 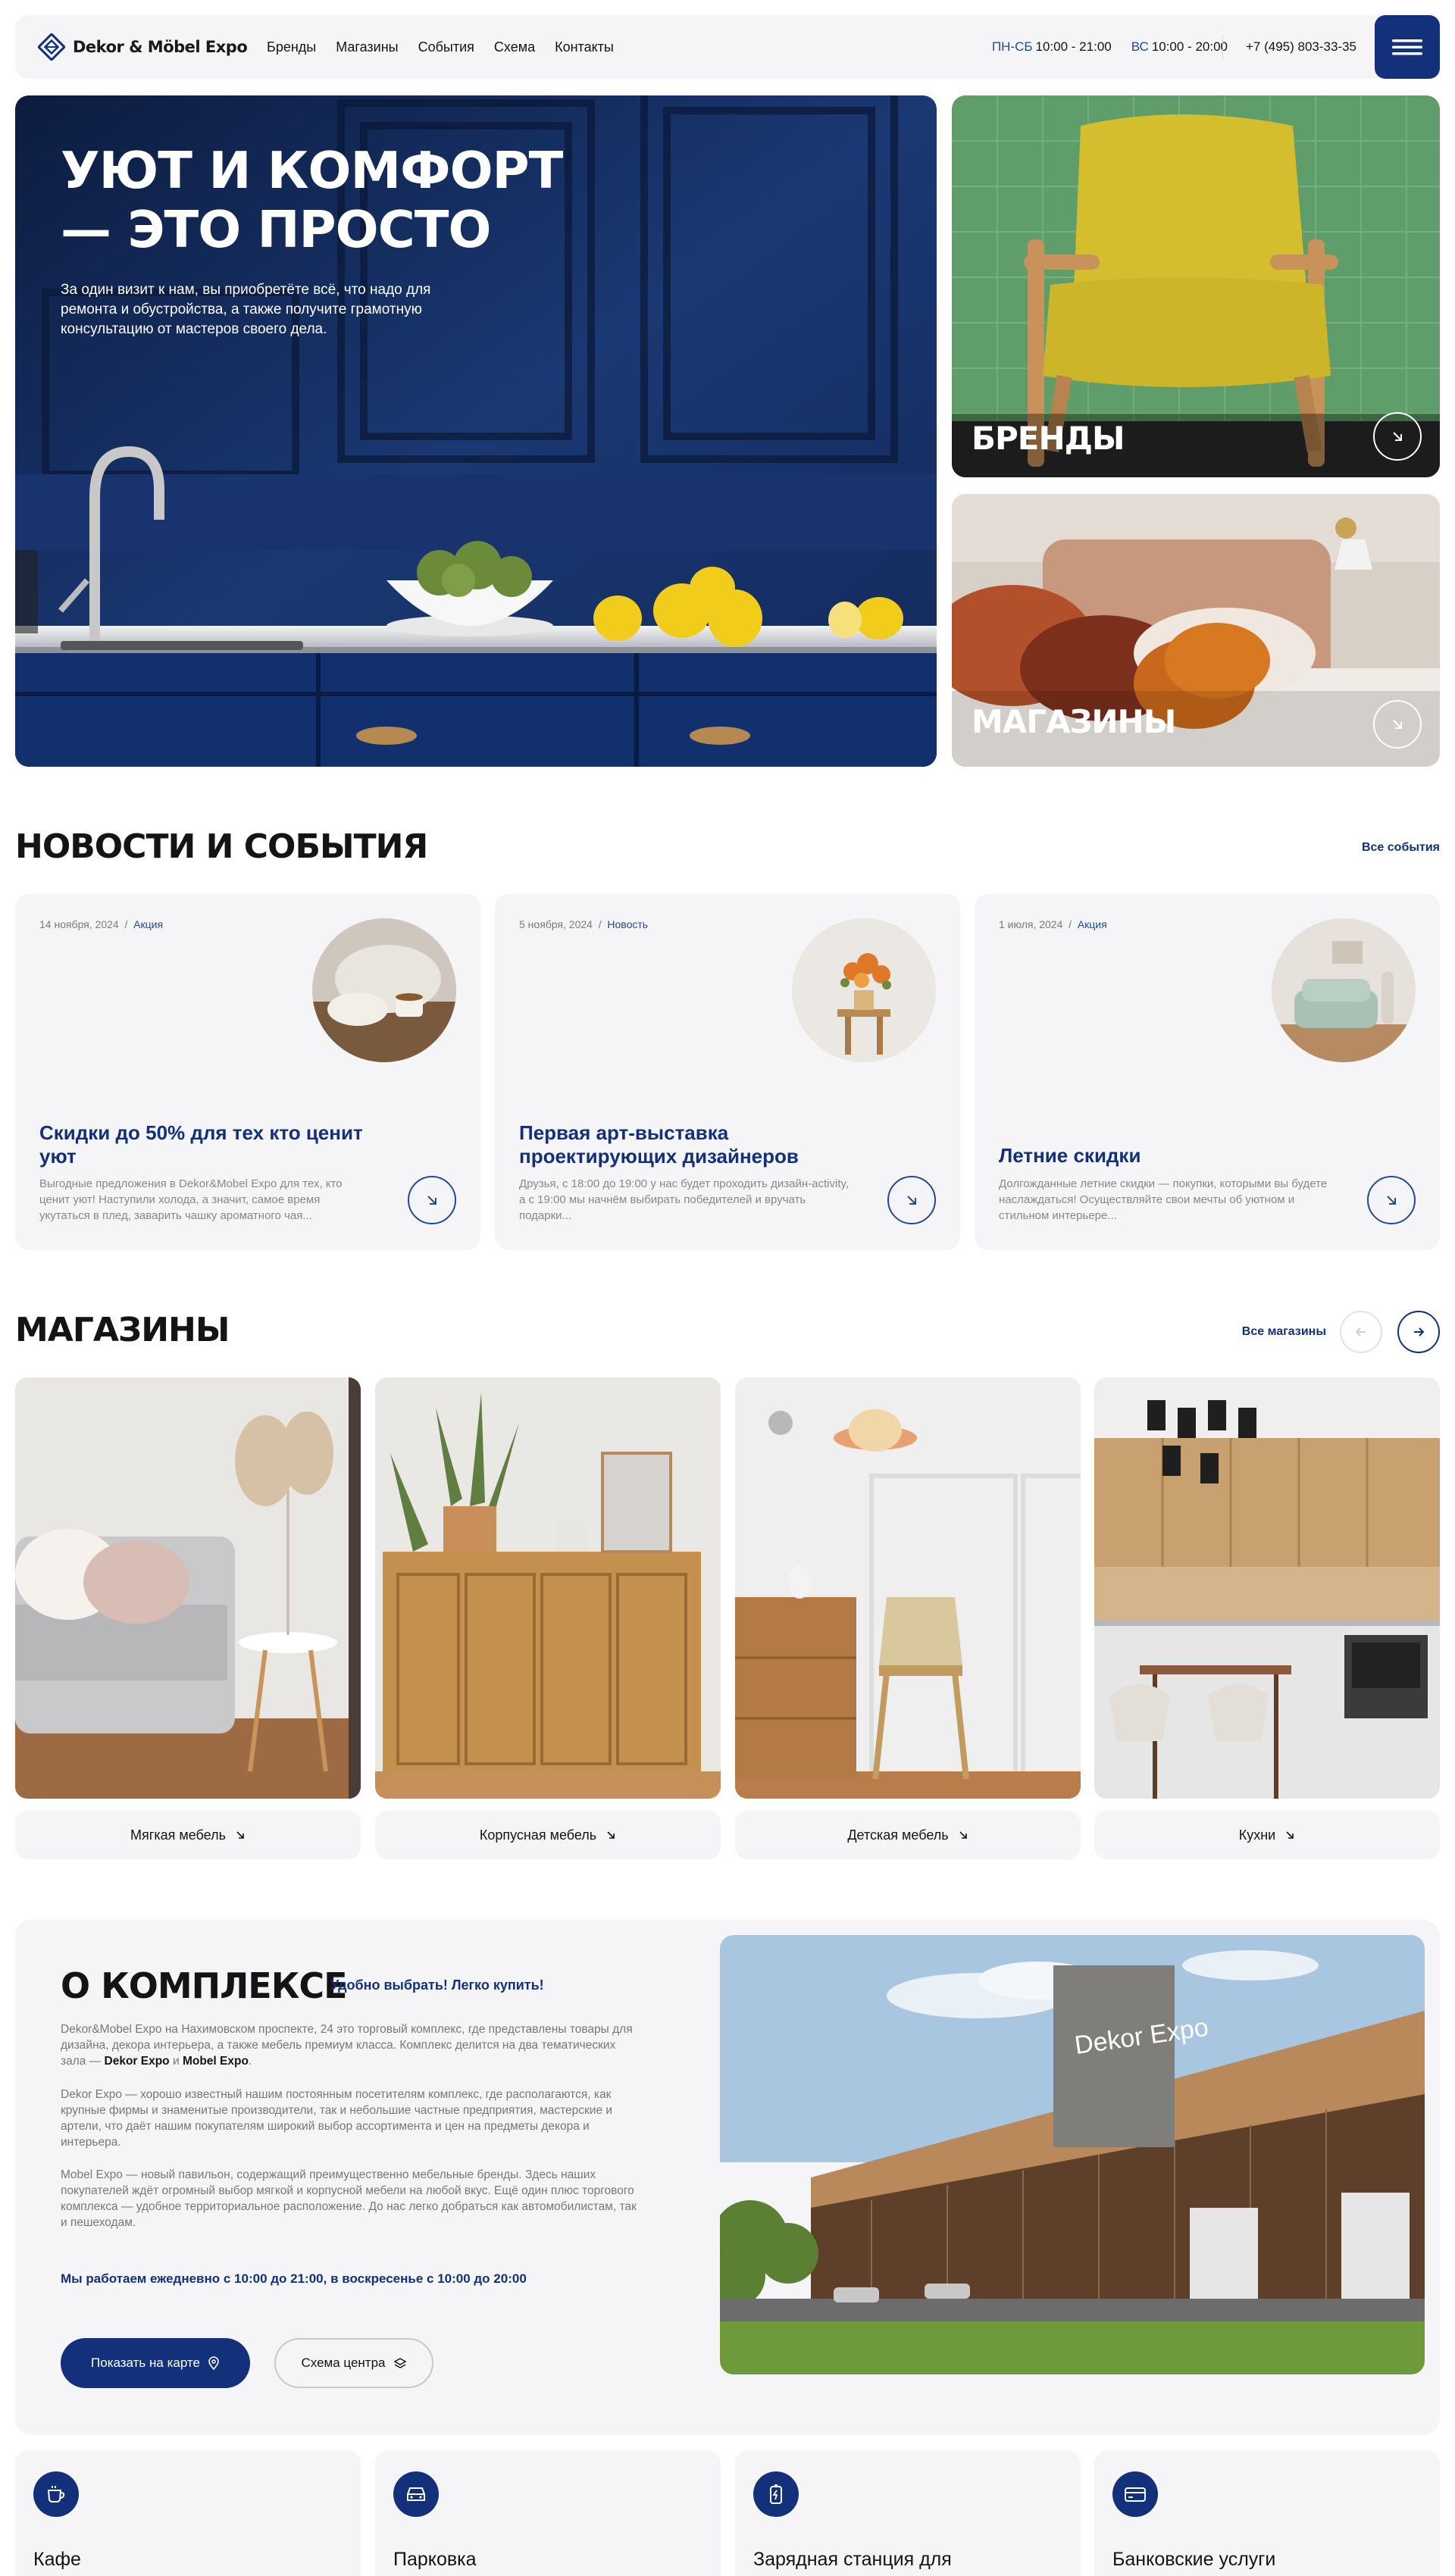 I want to click on menu-button, so click(x=1407, y=47).